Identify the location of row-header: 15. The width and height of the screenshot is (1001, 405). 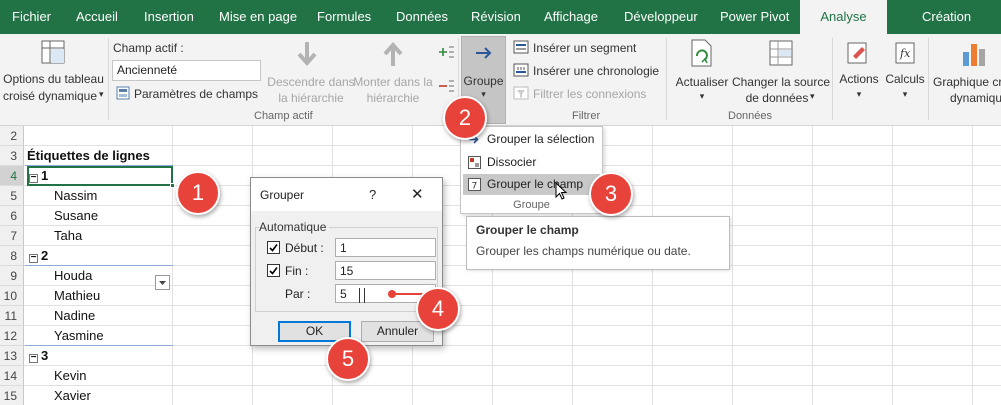
(12, 395).